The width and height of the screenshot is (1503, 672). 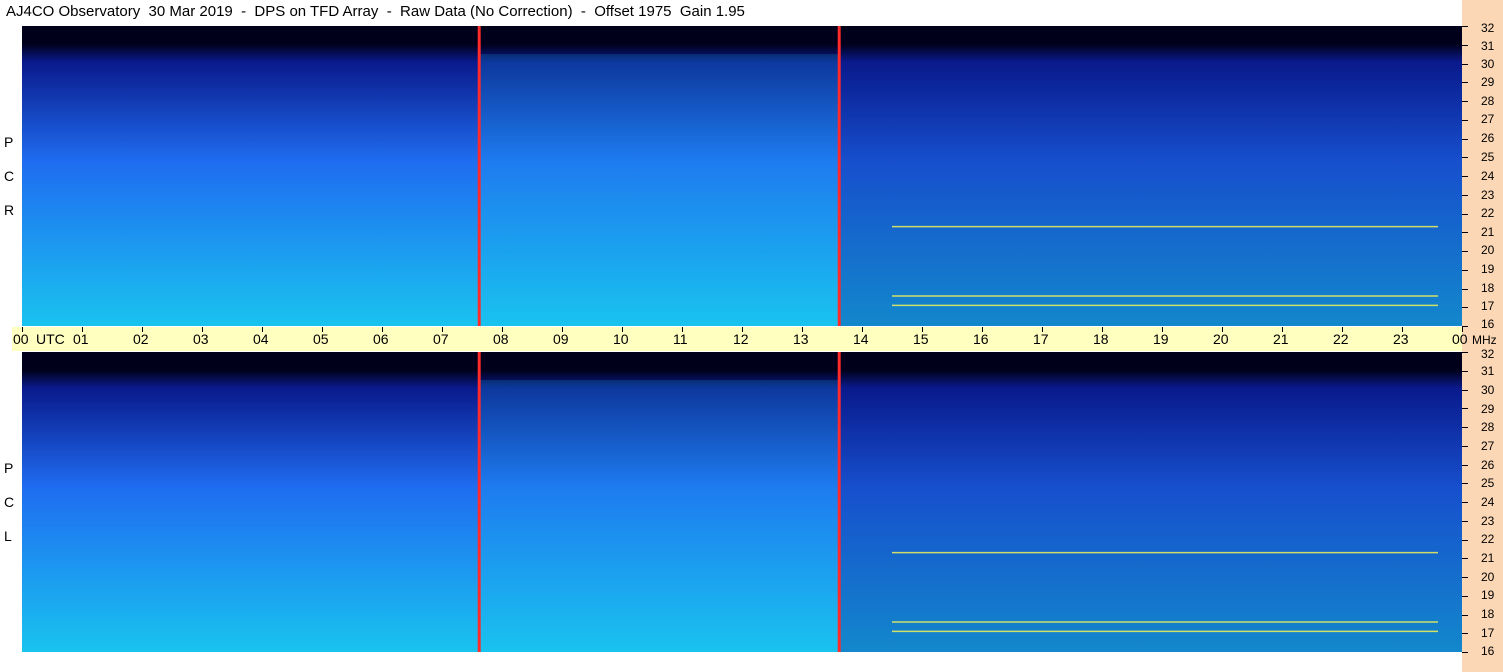 What do you see at coordinates (1281, 339) in the screenshot?
I see `utc-tick-label: 21` at bounding box center [1281, 339].